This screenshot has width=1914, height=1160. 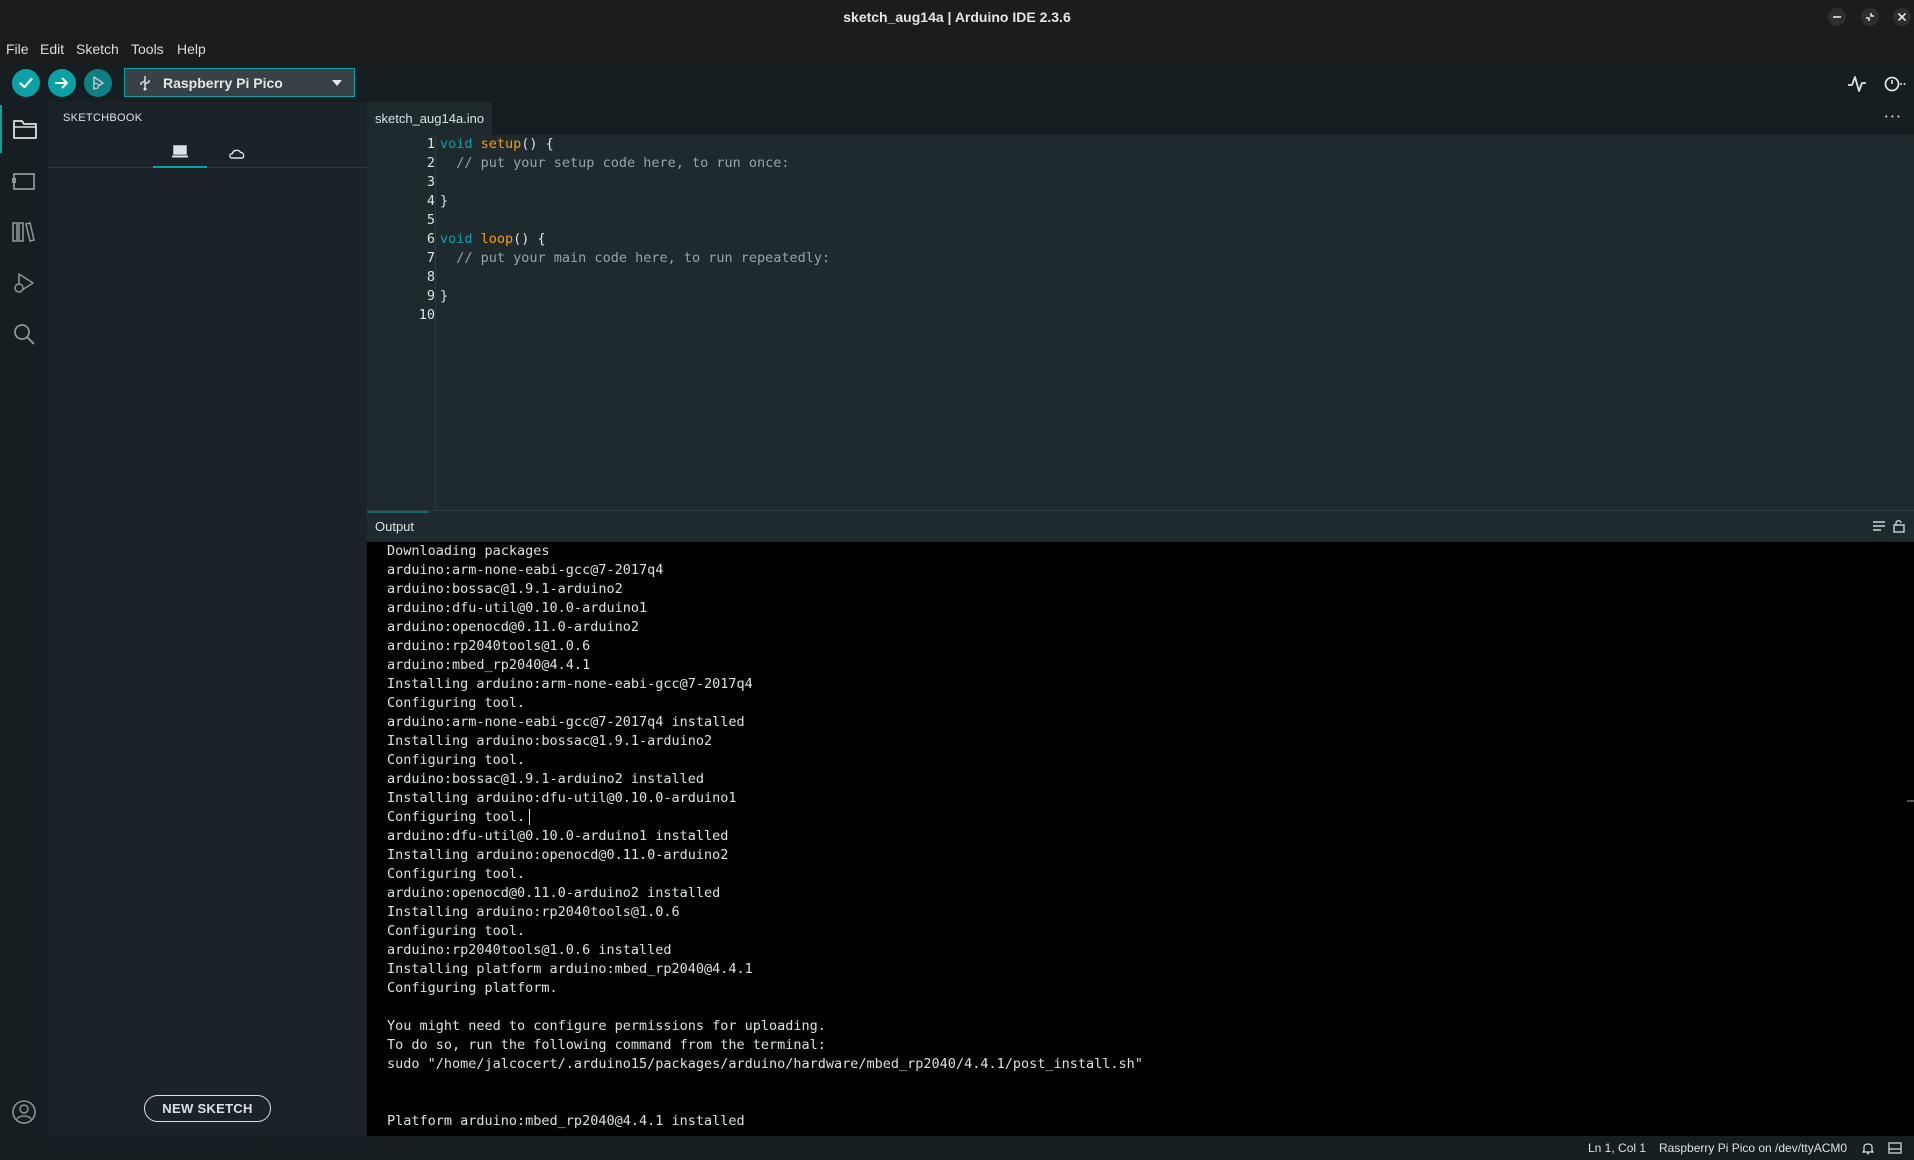 I want to click on line-number: 1, so click(x=430, y=144).